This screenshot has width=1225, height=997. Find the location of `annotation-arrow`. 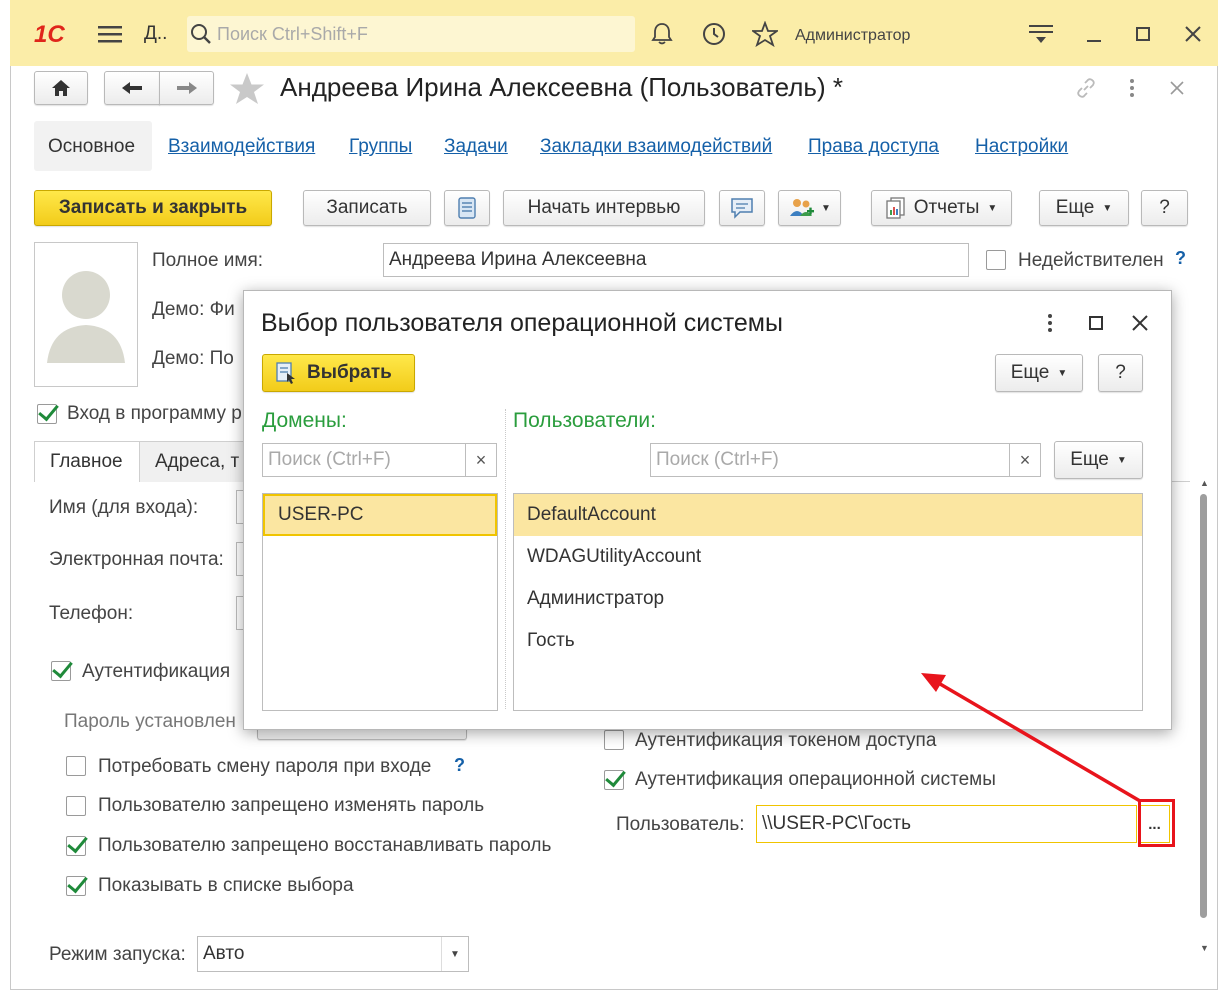

annotation-arrow is located at coordinates (1031, 738).